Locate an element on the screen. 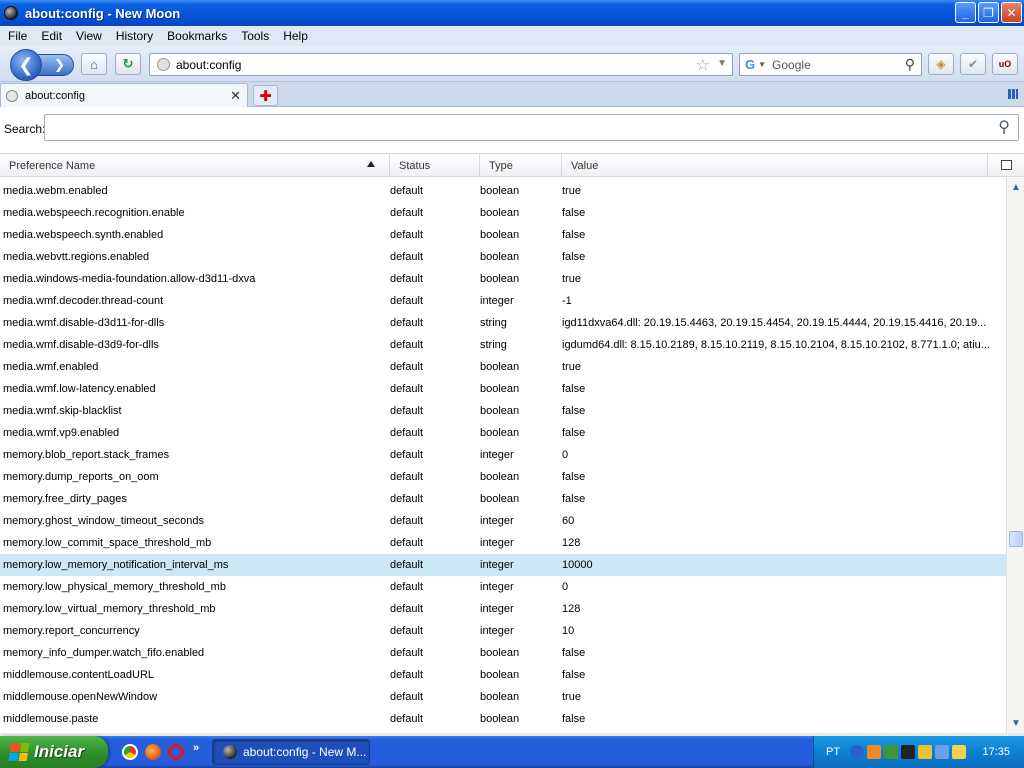 This screenshot has width=1024, height=768. web-search-placeholder: Google is located at coordinates (791, 65).